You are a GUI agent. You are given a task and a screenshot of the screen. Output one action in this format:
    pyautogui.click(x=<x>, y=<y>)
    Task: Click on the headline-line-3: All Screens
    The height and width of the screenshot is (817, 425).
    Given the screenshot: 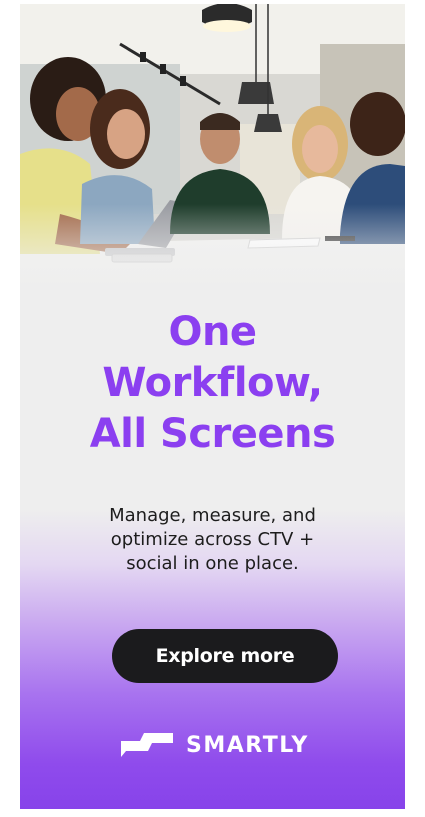 What is the action you would take?
    pyautogui.click(x=212, y=434)
    